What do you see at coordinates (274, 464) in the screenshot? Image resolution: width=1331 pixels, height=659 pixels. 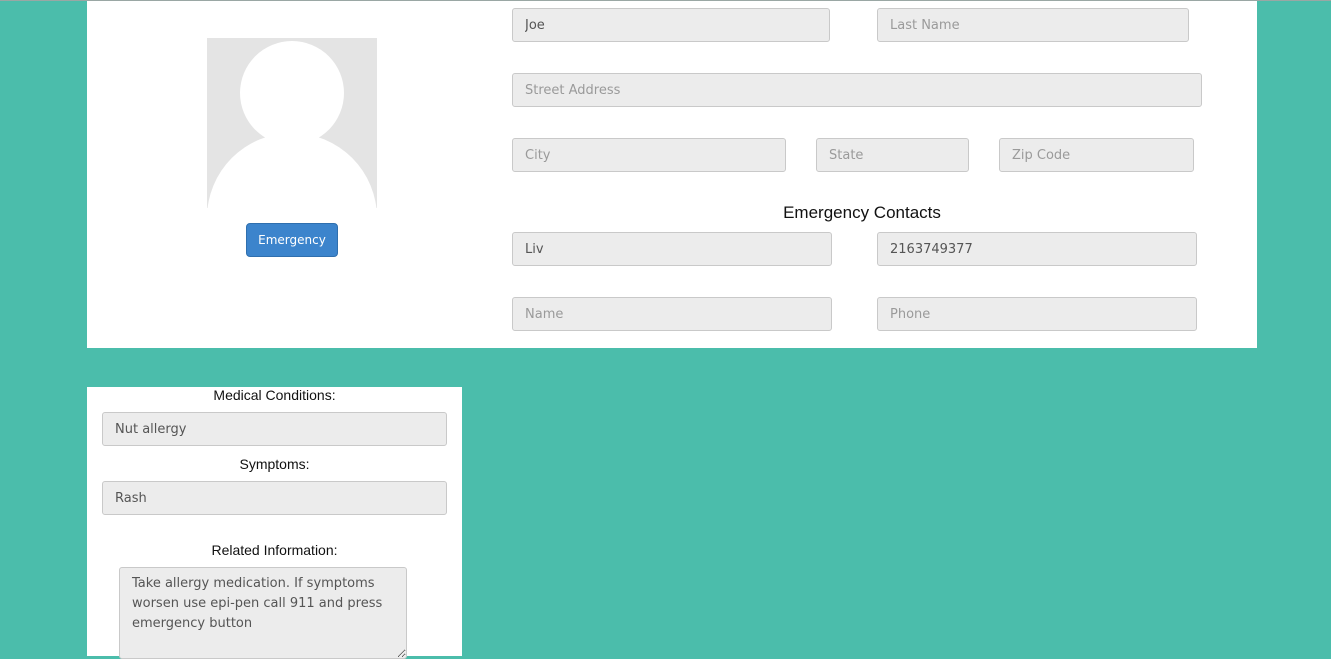 I see `symptoms-label: Symptoms:` at bounding box center [274, 464].